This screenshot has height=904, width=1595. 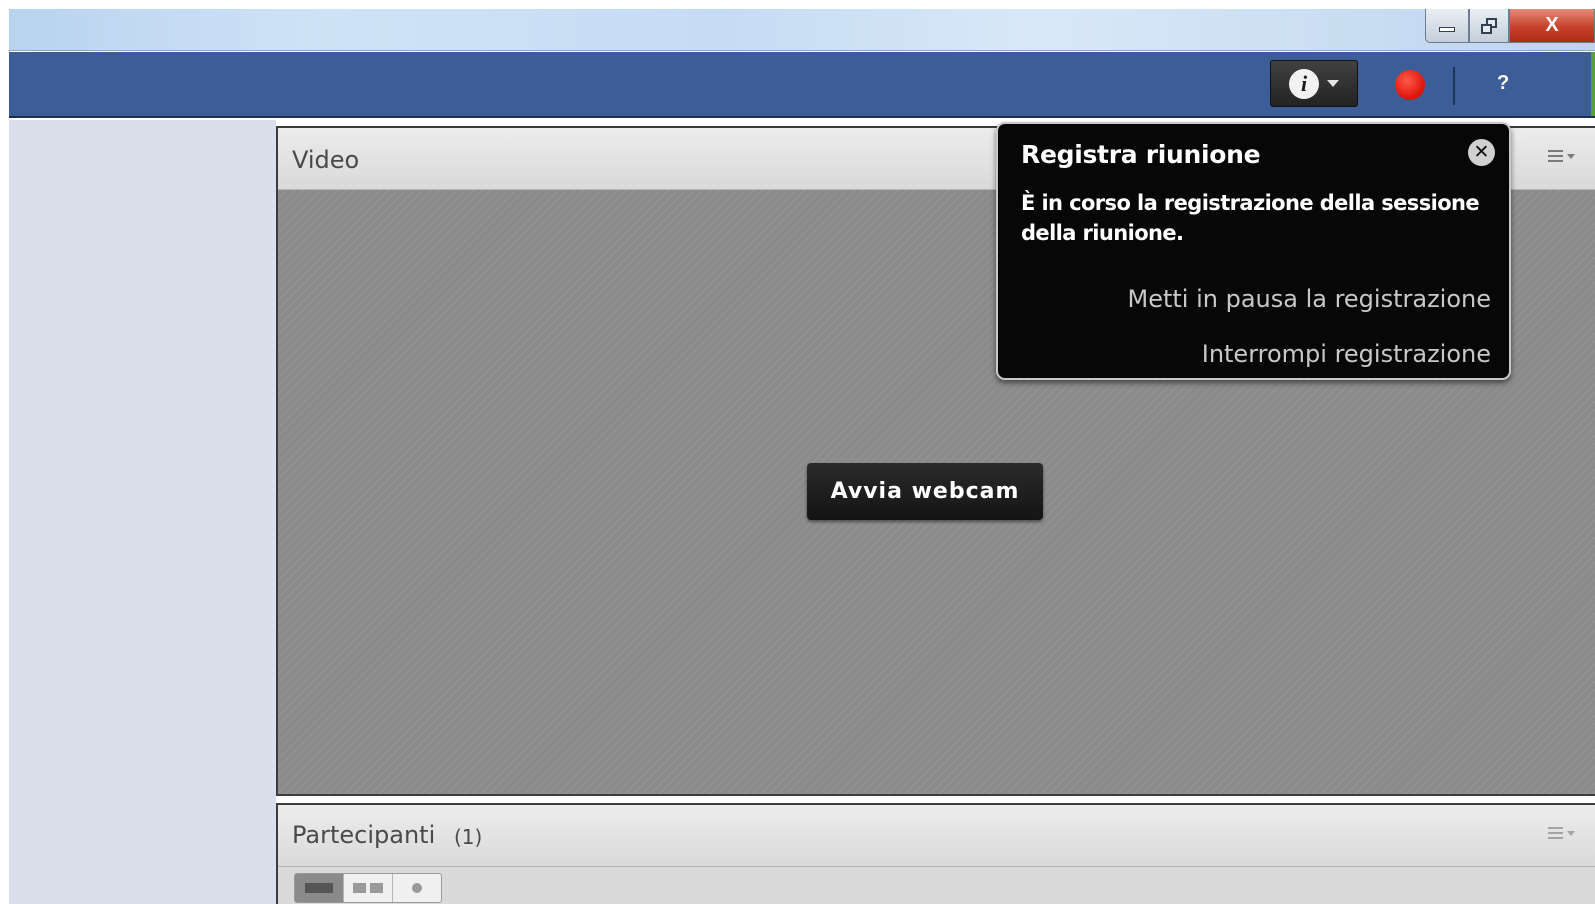 I want to click on info-icon: i, so click(x=1304, y=83).